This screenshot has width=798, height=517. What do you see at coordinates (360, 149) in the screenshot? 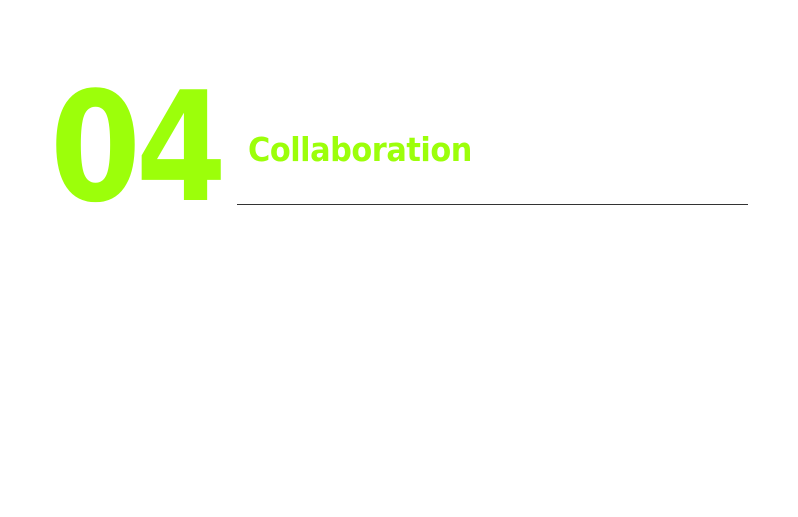
I see `section-title: Collaboration` at bounding box center [360, 149].